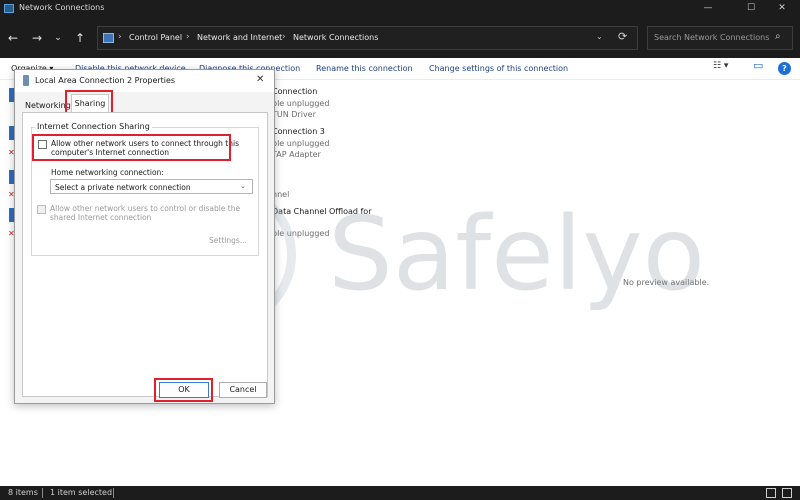 This screenshot has width=800, height=500. I want to click on allow-control-label-line2: shared Internet connection, so click(101, 217).